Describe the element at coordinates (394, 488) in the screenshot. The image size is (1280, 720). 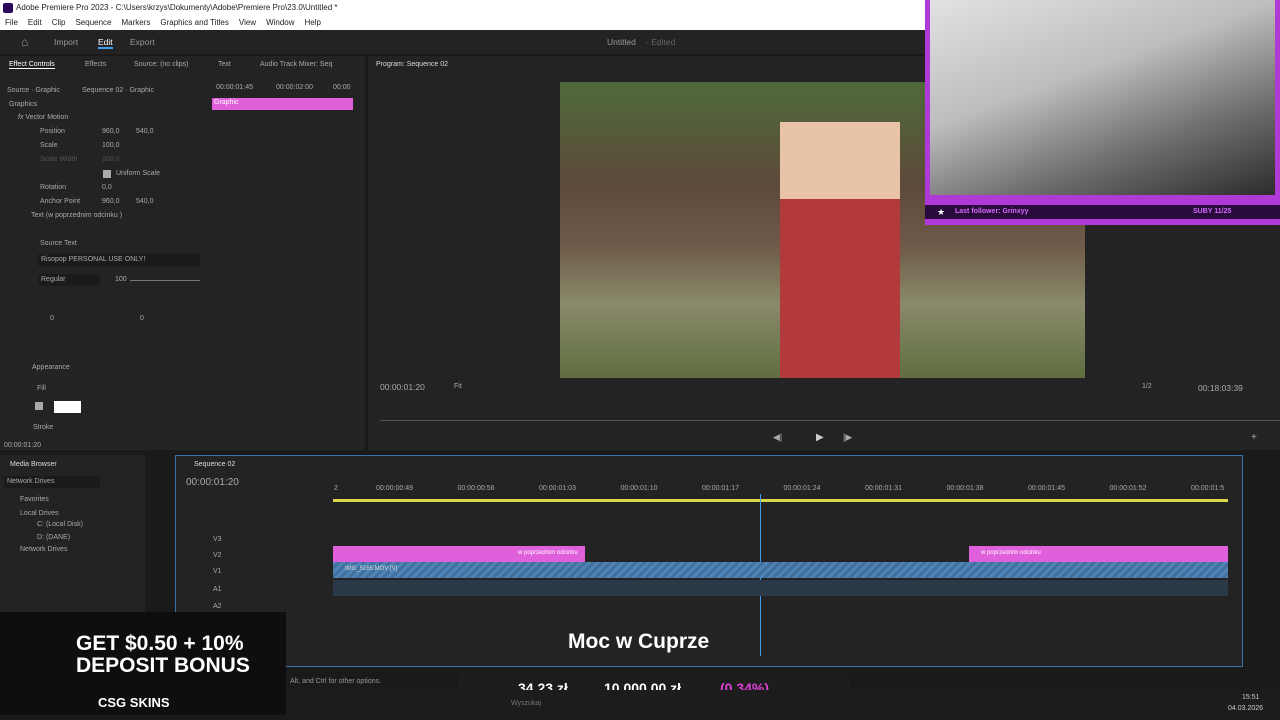
I see `ruler-tick: 00:00:00:49` at that location.